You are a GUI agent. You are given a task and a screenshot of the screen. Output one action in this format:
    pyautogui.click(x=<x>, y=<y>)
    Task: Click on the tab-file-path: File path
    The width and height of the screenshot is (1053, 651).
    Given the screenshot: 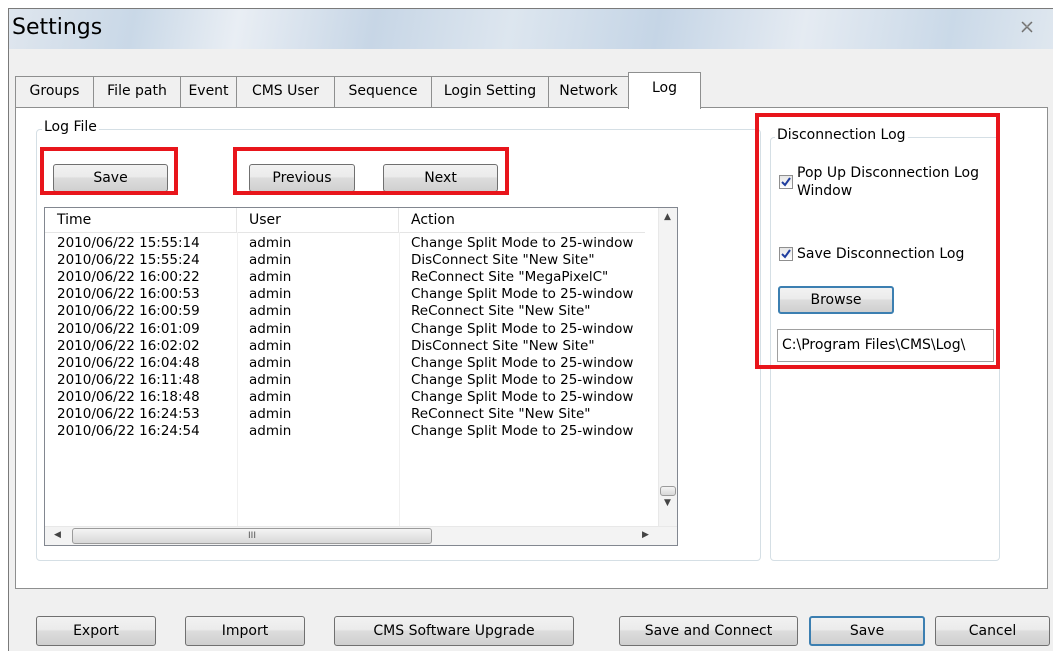 What is the action you would take?
    pyautogui.click(x=137, y=92)
    